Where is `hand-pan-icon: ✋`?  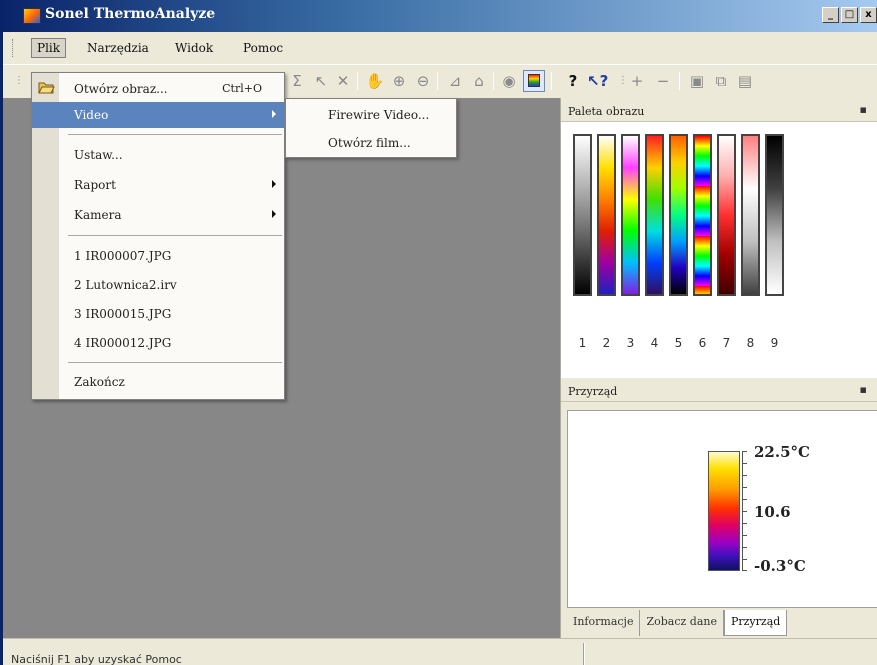
hand-pan-icon: ✋ is located at coordinates (375, 81).